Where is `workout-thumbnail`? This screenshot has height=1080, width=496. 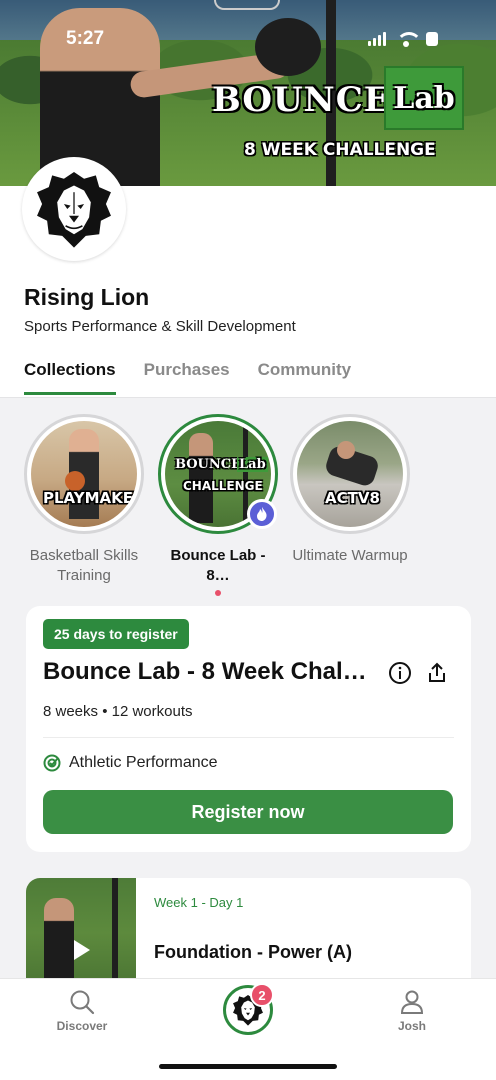
workout-thumbnail is located at coordinates (81, 933).